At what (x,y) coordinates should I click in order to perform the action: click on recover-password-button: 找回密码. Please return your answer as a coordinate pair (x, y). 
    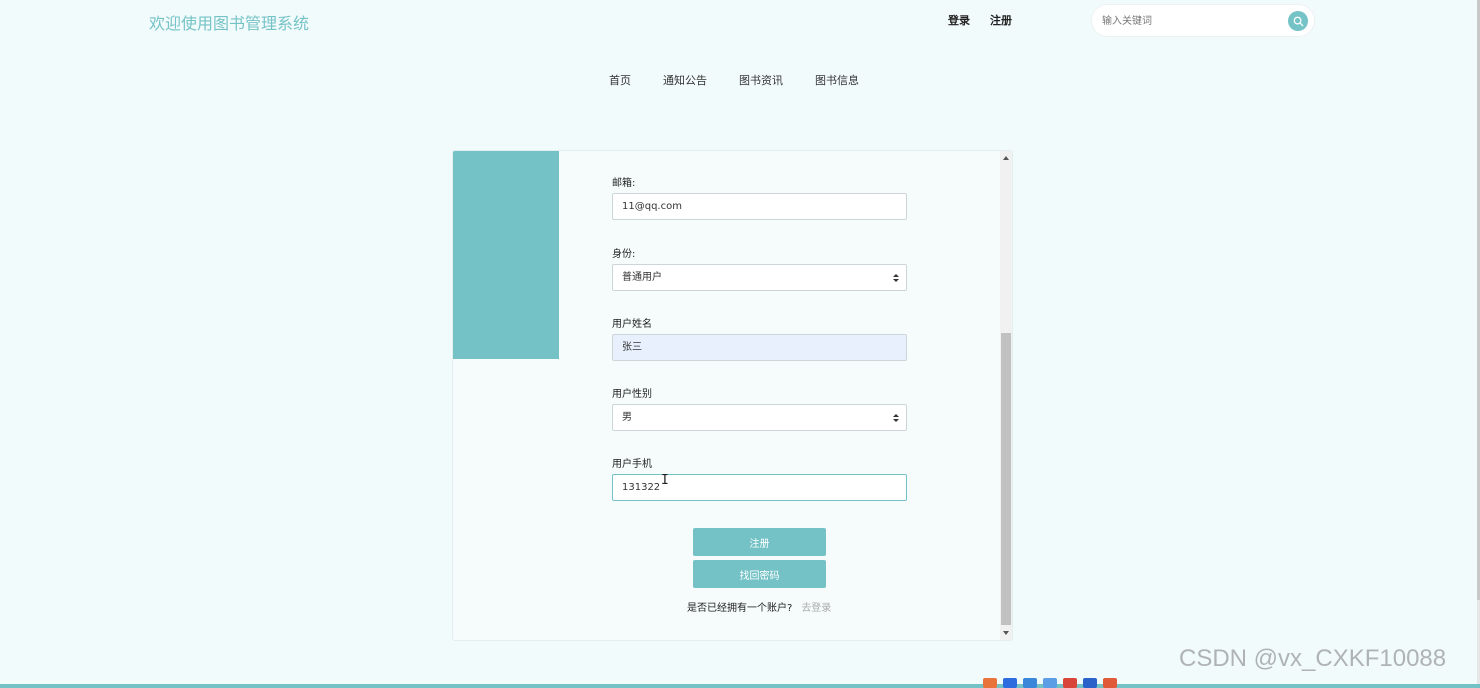
    Looking at the image, I should click on (759, 574).